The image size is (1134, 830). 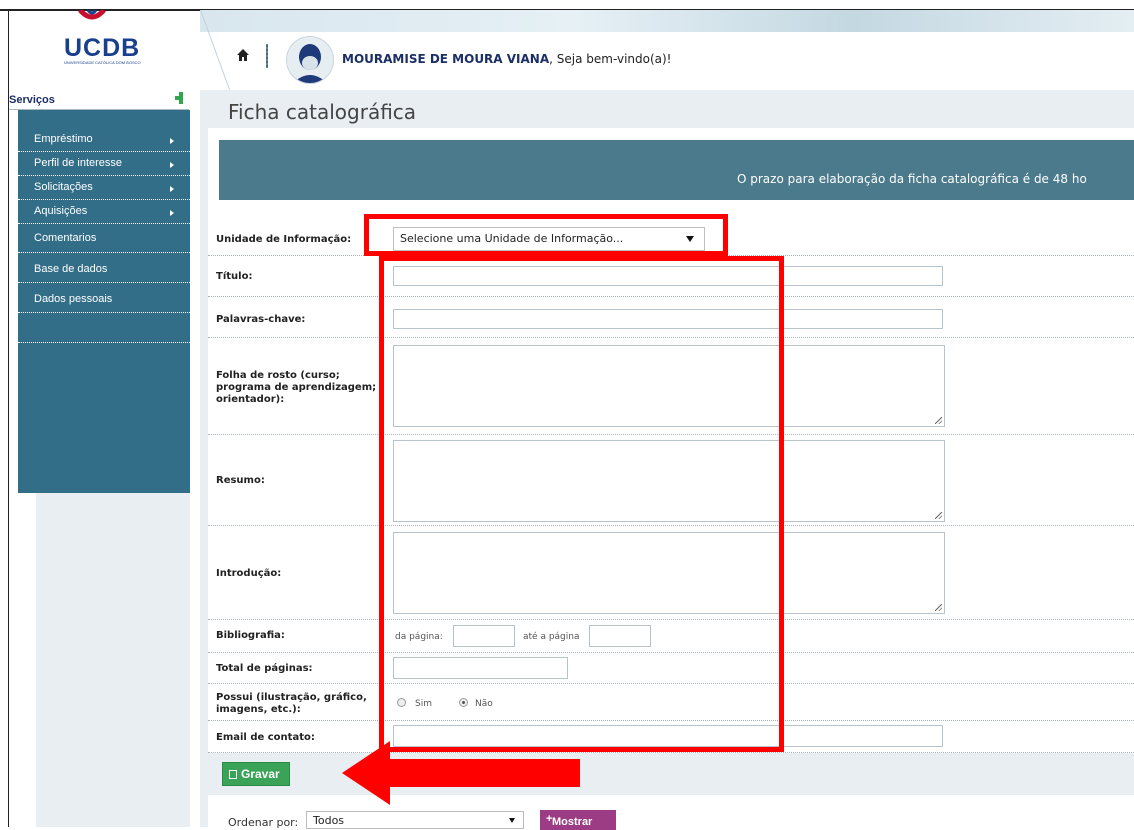 What do you see at coordinates (258, 709) in the screenshot?
I see `possui-label-line-2: imagens, etc.):` at bounding box center [258, 709].